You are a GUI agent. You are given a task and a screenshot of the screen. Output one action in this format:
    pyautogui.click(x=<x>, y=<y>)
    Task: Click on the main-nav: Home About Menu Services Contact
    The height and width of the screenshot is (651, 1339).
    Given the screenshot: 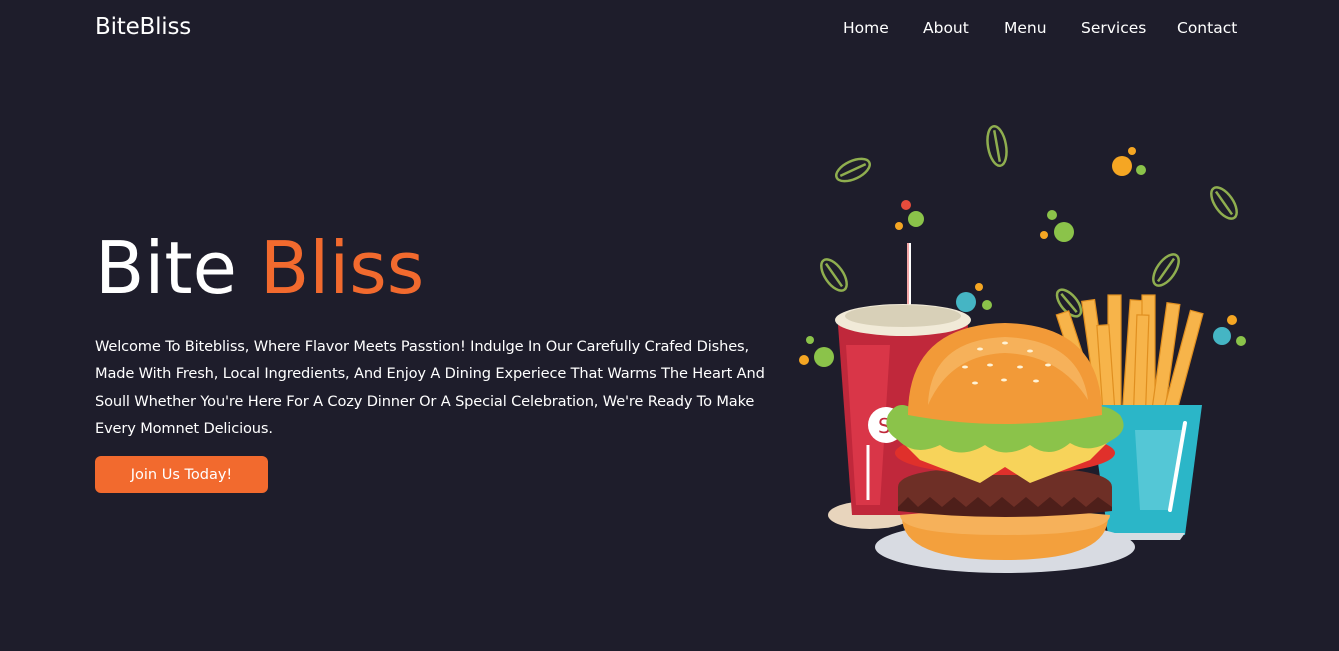 What is the action you would take?
    pyautogui.click(x=669, y=29)
    